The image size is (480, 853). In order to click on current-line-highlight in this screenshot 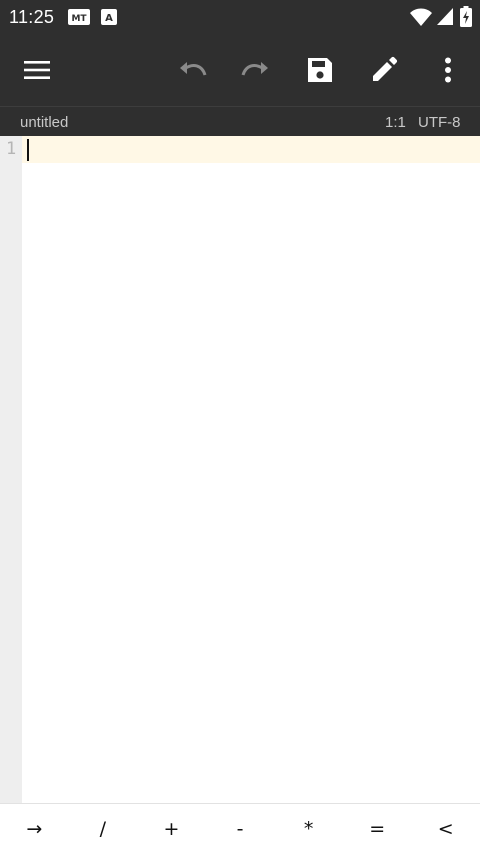, I will do `click(251, 149)`.